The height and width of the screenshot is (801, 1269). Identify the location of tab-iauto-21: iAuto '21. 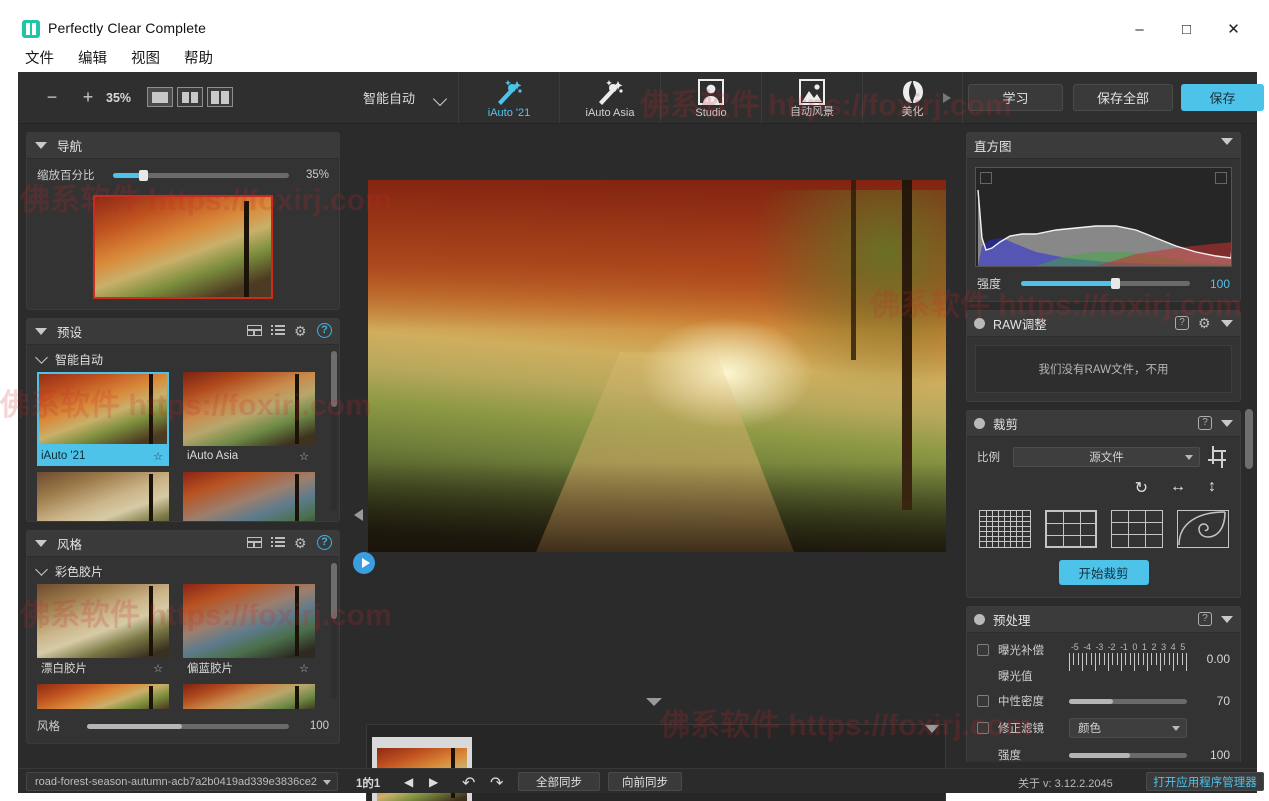
(508, 97).